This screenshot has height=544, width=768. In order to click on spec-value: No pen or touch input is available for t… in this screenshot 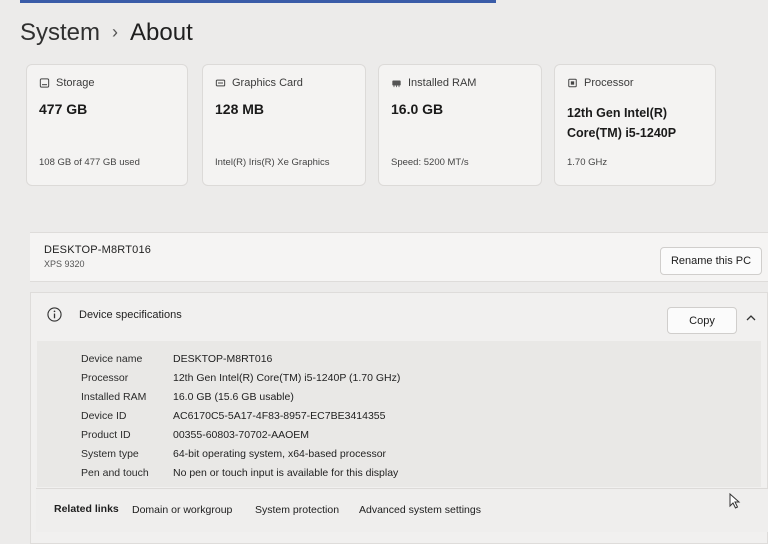, I will do `click(286, 472)`.